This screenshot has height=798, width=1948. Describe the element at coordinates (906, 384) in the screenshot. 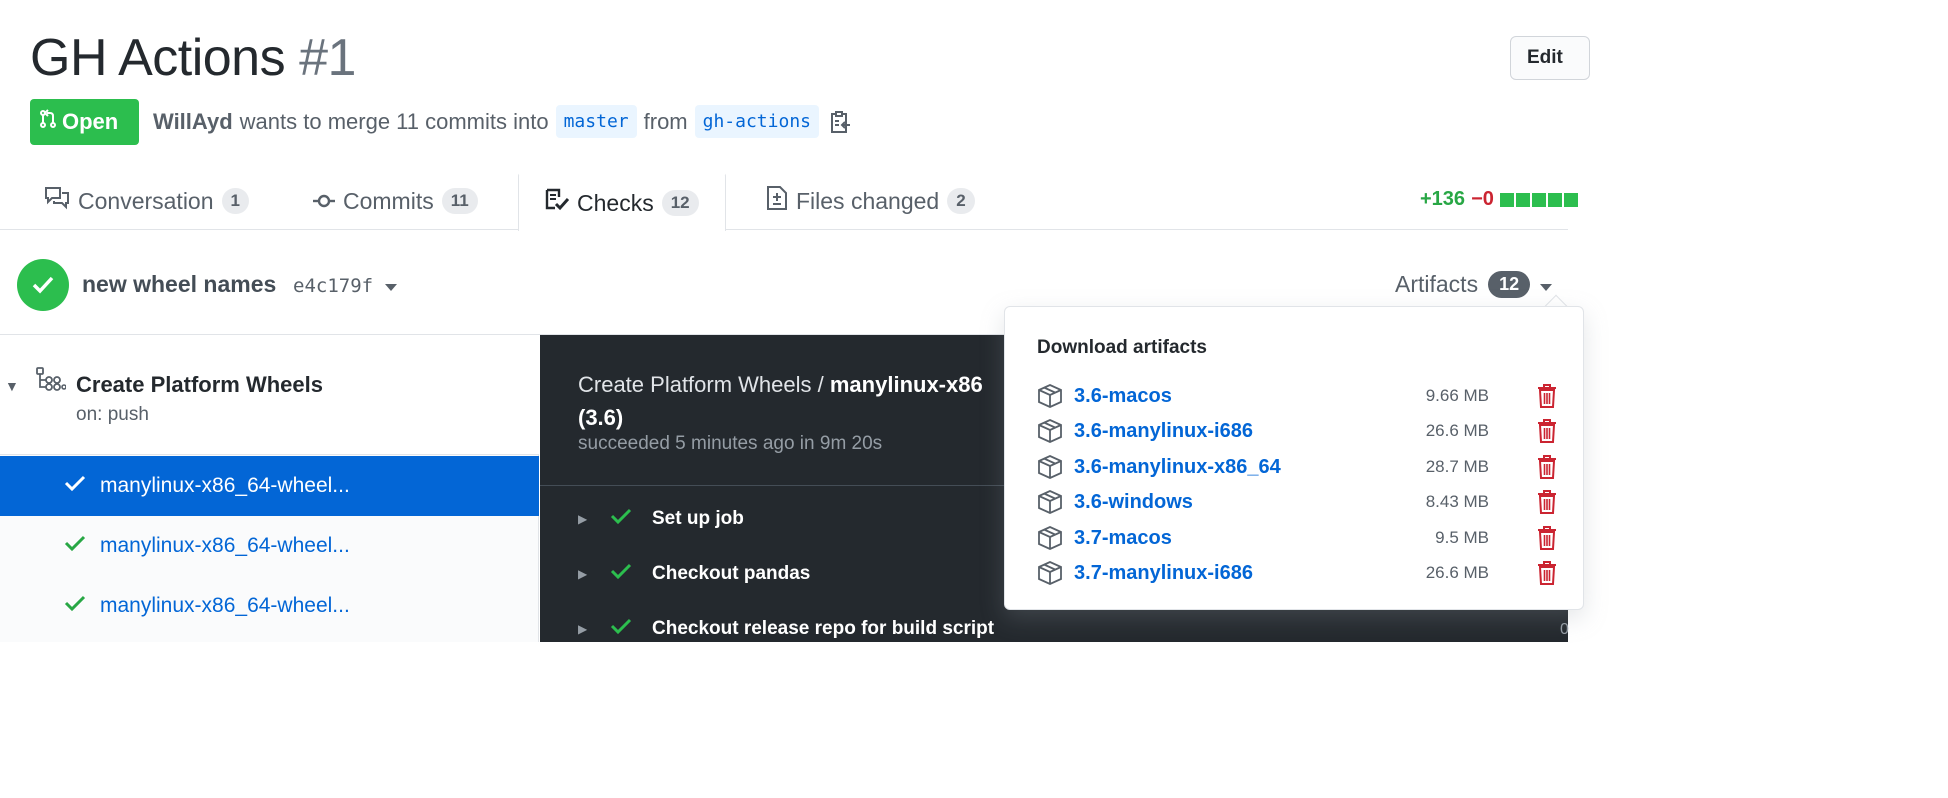

I see `log-title-job: manylinux-x86` at that location.